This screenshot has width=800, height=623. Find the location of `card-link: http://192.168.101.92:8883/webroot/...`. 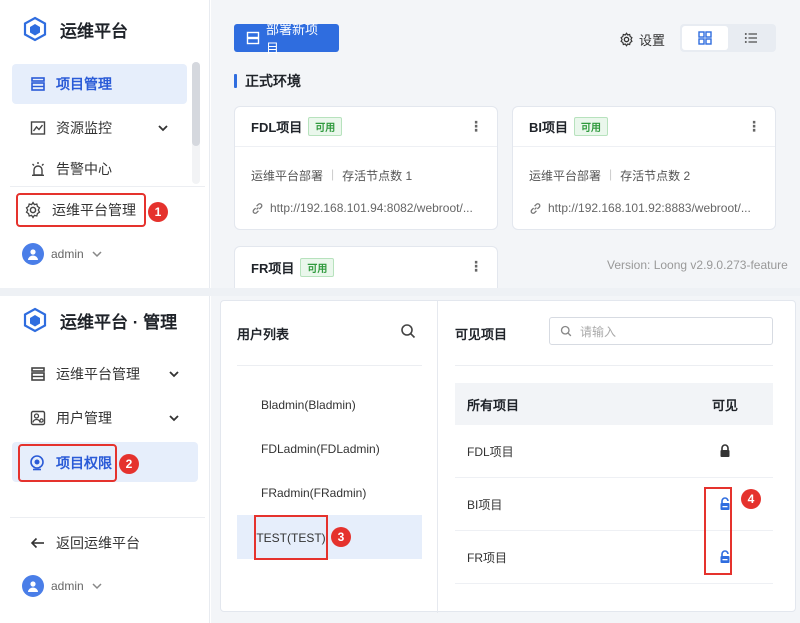

card-link: http://192.168.101.92:8883/webroot/... is located at coordinates (644, 208).